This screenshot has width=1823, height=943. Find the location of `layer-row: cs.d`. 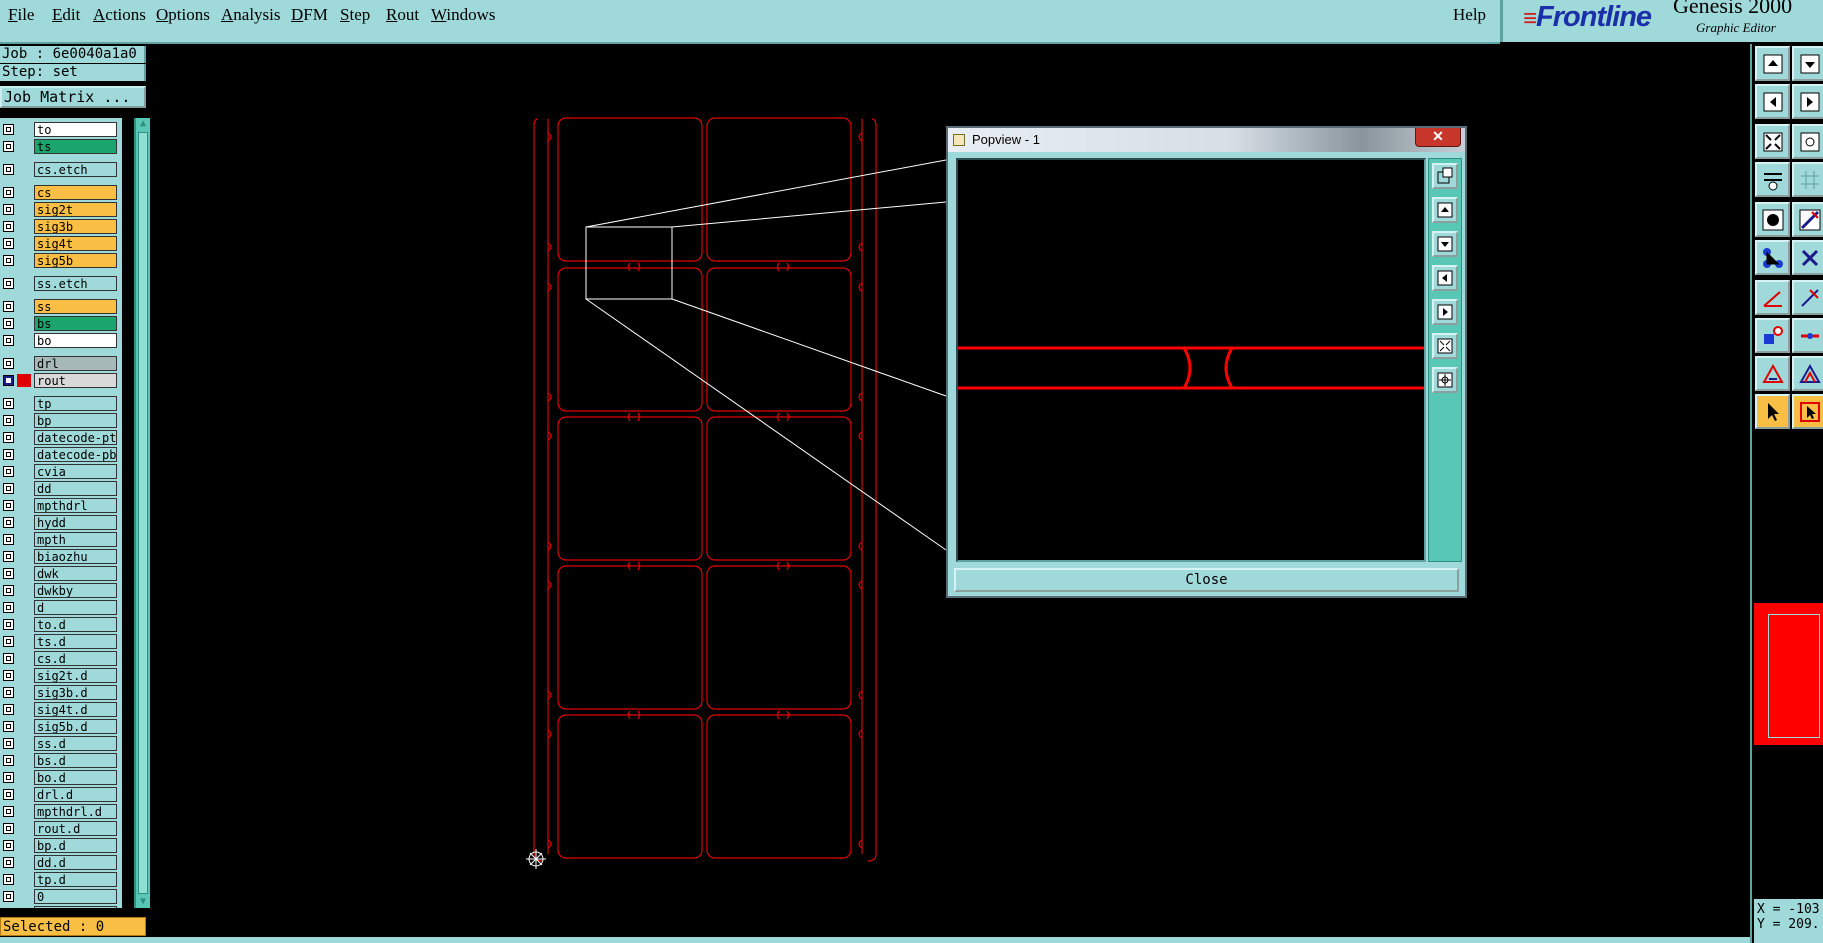

layer-row: cs.d is located at coordinates (61, 658).